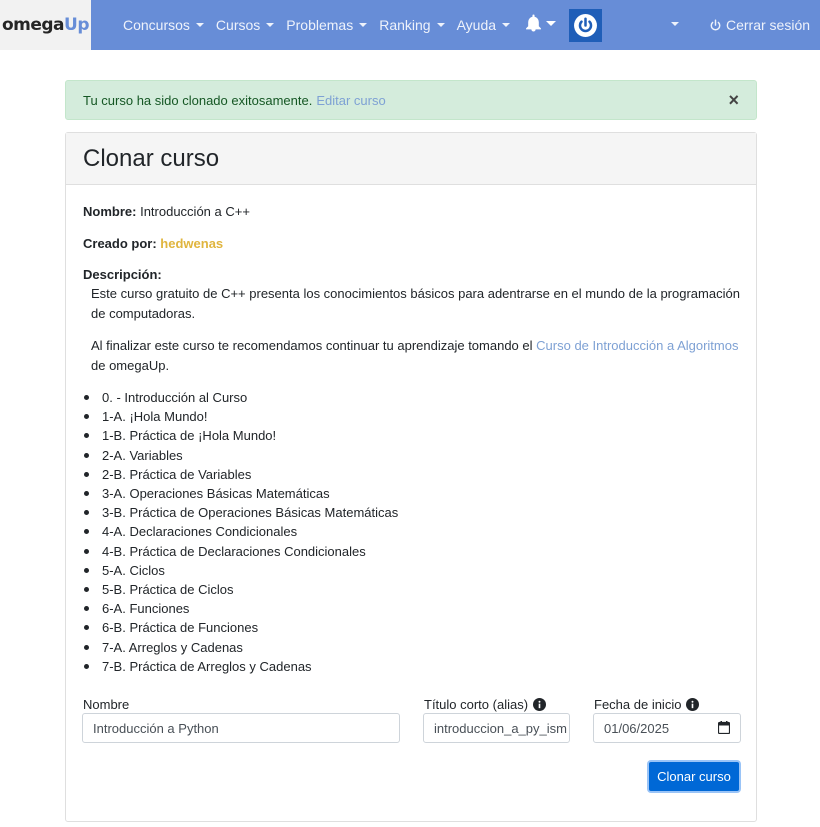 This screenshot has height=827, width=820. What do you see at coordinates (240, 666) in the screenshot?
I see `list-item: 7-B. Práctica de Arreglos y Cadenas` at bounding box center [240, 666].